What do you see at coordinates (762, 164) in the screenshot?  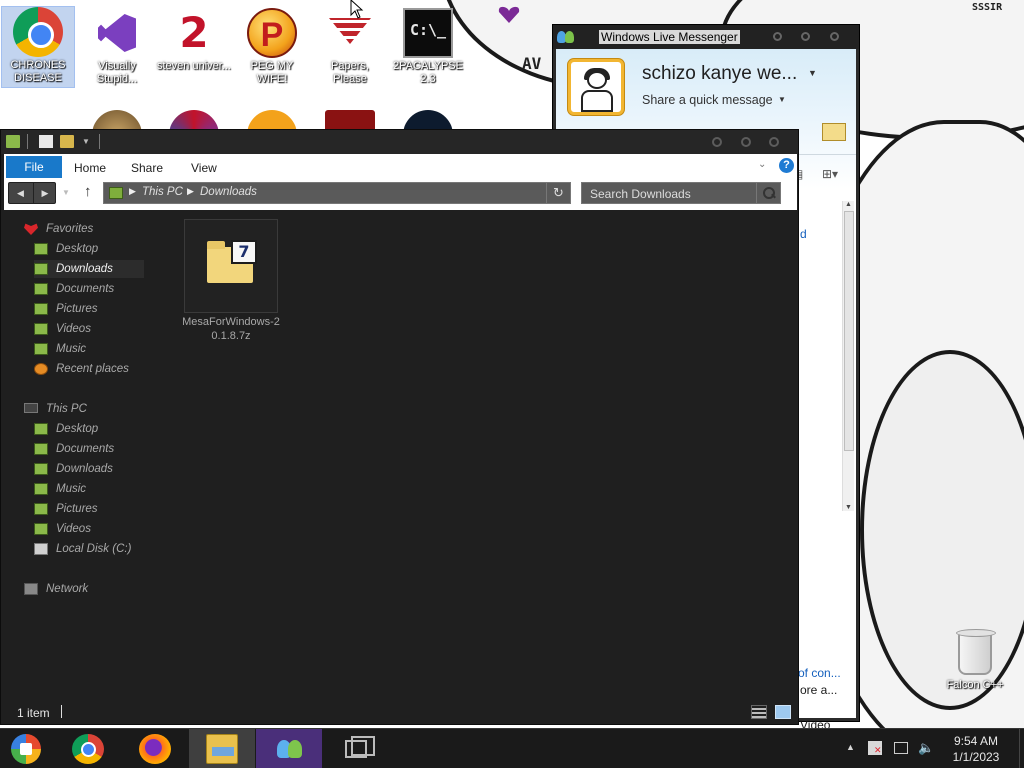 I see `expand-ribbon-icon: ⌄` at bounding box center [762, 164].